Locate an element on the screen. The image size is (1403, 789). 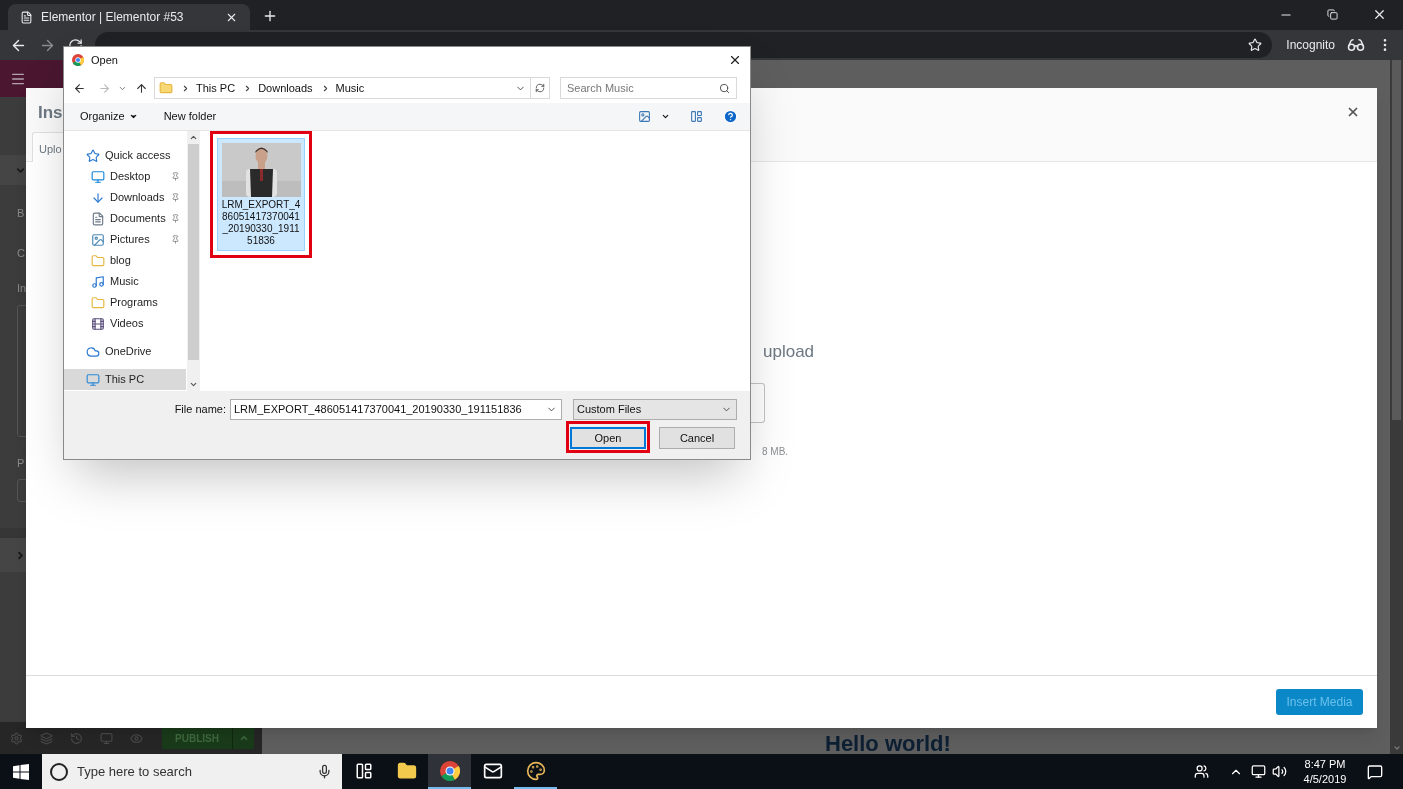
file-item: LRM_EXPORT_486051417370041_20190330_191151836 is located at coordinates (261, 194).